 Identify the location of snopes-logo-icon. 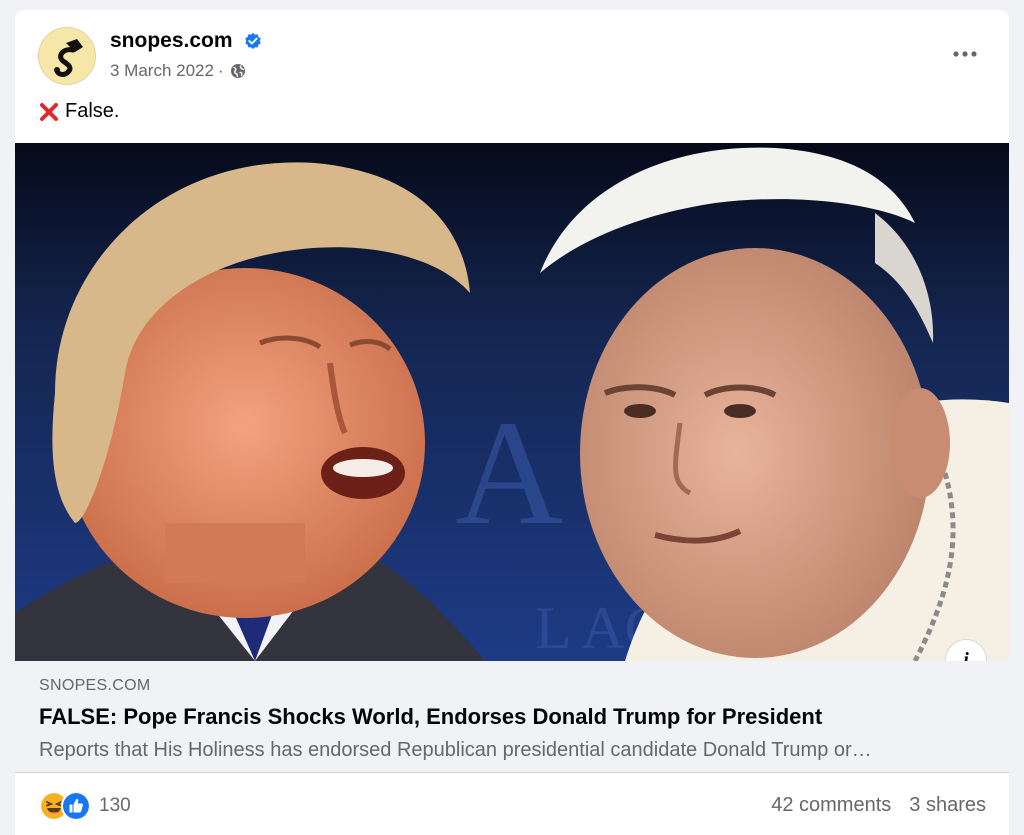
(68, 58).